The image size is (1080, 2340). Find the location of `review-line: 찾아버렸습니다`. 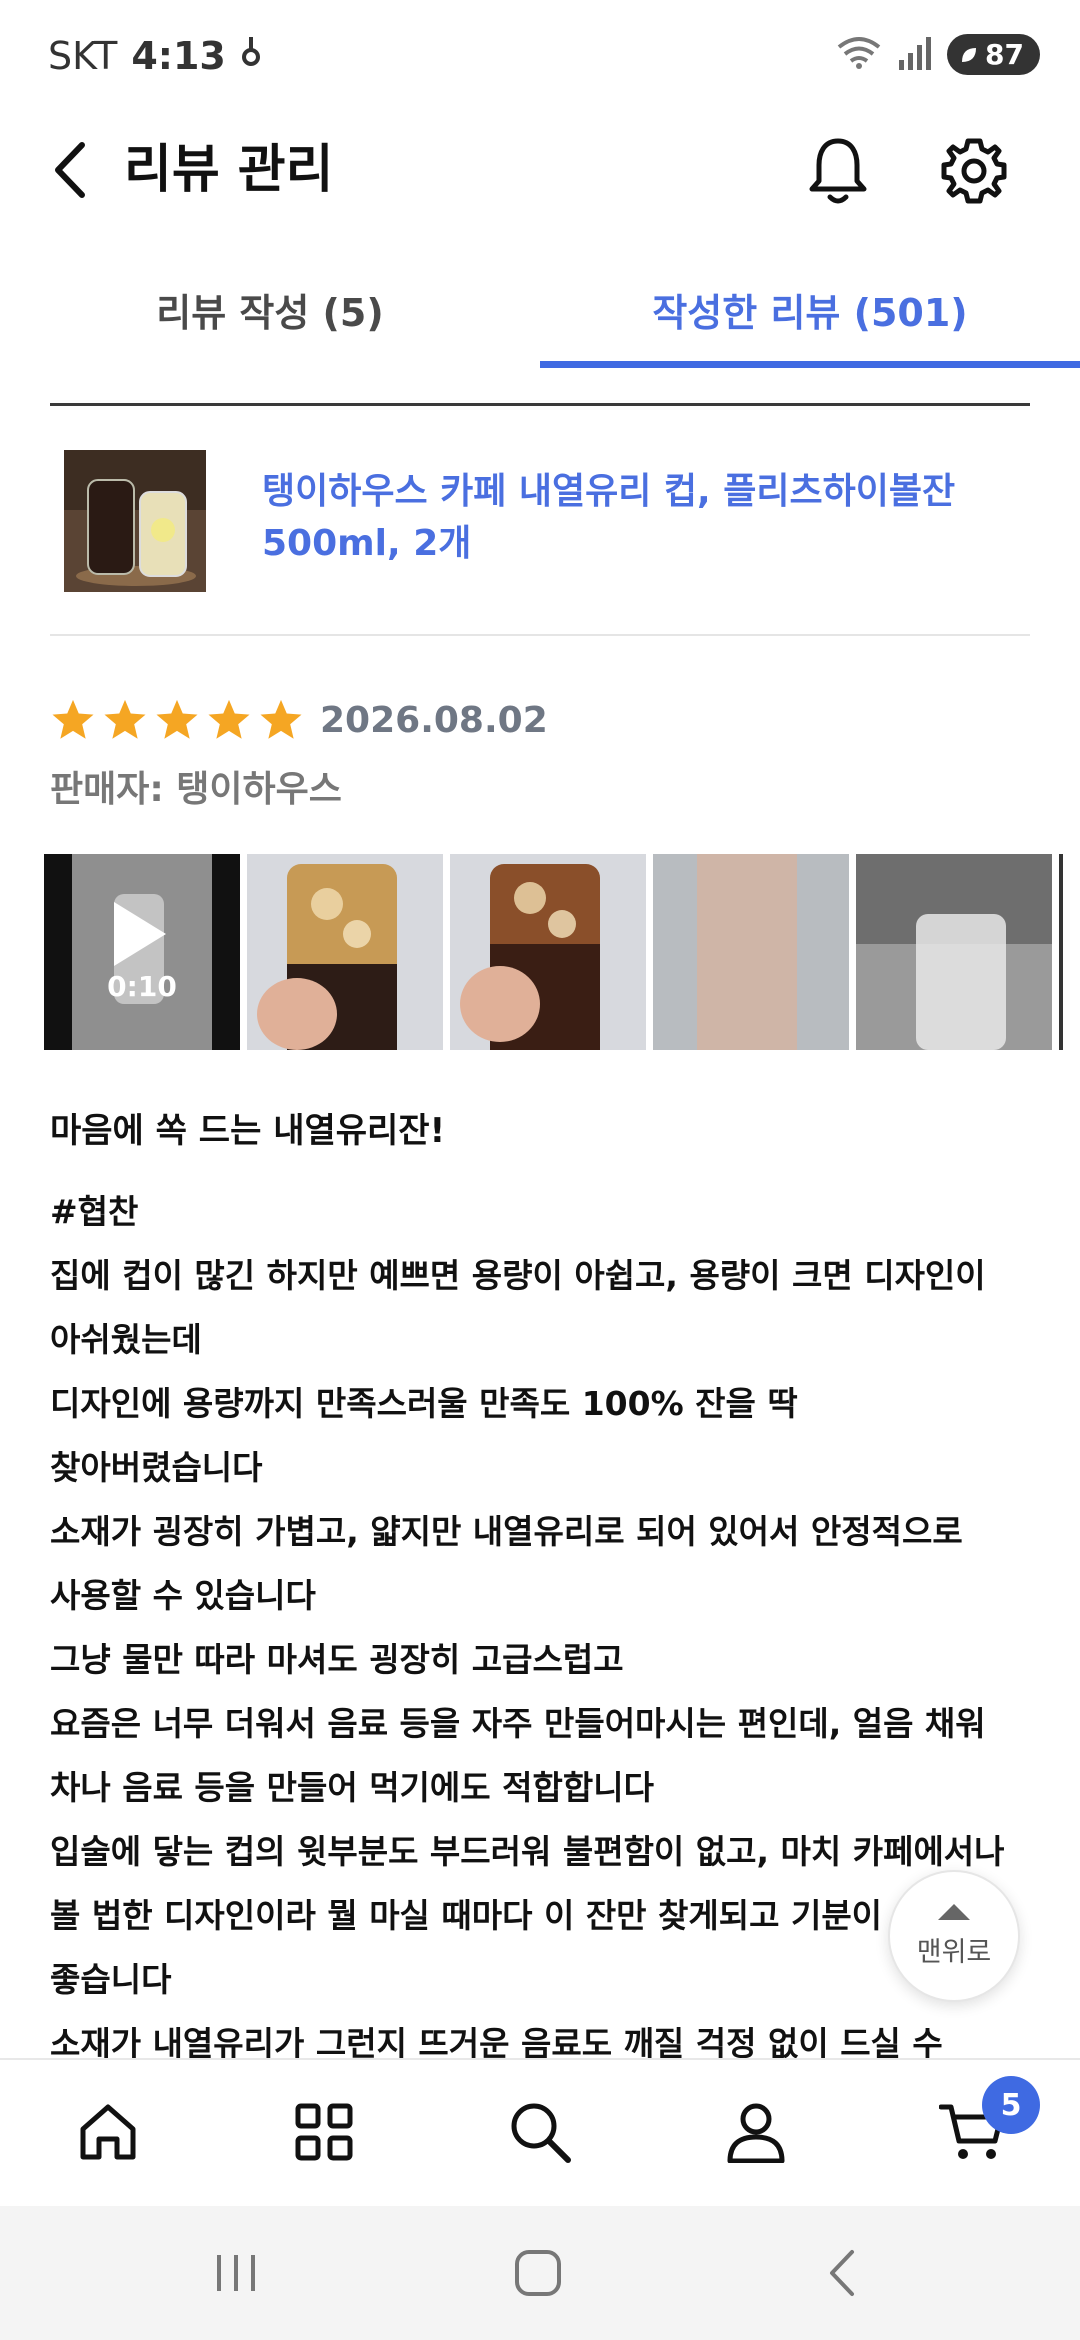

review-line: 찾아버렸습니다 is located at coordinates (156, 1467).